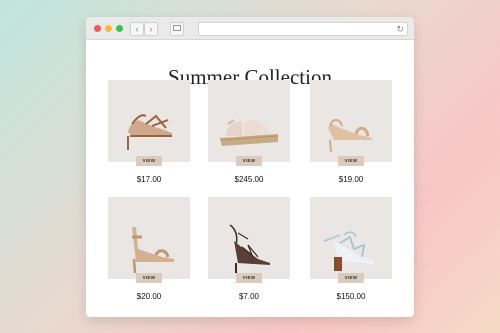 Image resolution: width=500 pixels, height=333 pixels. What do you see at coordinates (249, 121) in the screenshot?
I see `product-image-sandal-platform-espadrille` at bounding box center [249, 121].